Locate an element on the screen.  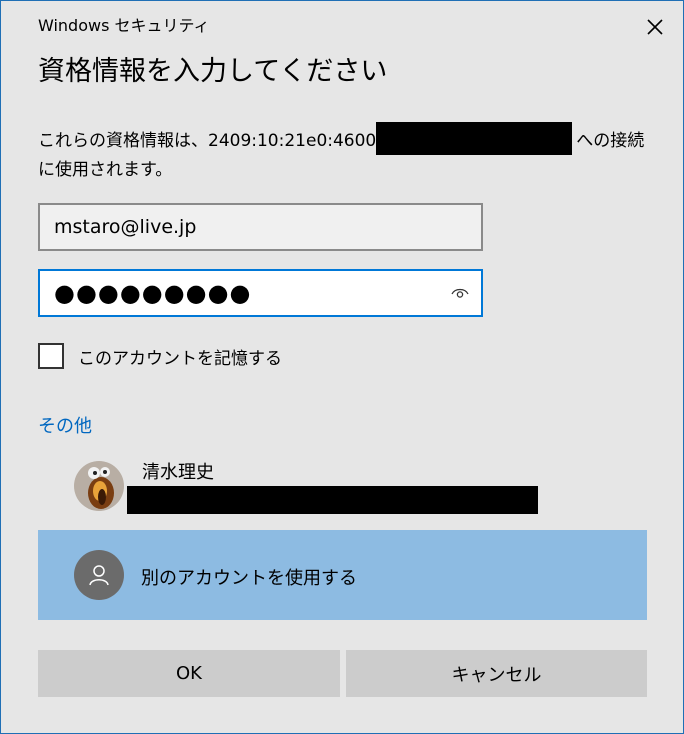
dialog-message: これらの資格情報は、2409:10:21e0:4600 への接続に使用されます。 is located at coordinates (344, 153).